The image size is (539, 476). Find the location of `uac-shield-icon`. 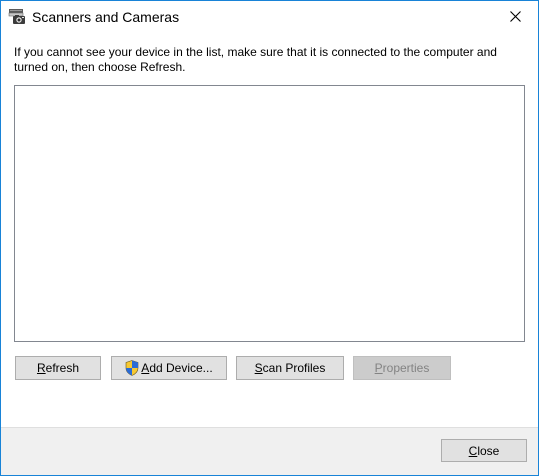

uac-shield-icon is located at coordinates (132, 368).